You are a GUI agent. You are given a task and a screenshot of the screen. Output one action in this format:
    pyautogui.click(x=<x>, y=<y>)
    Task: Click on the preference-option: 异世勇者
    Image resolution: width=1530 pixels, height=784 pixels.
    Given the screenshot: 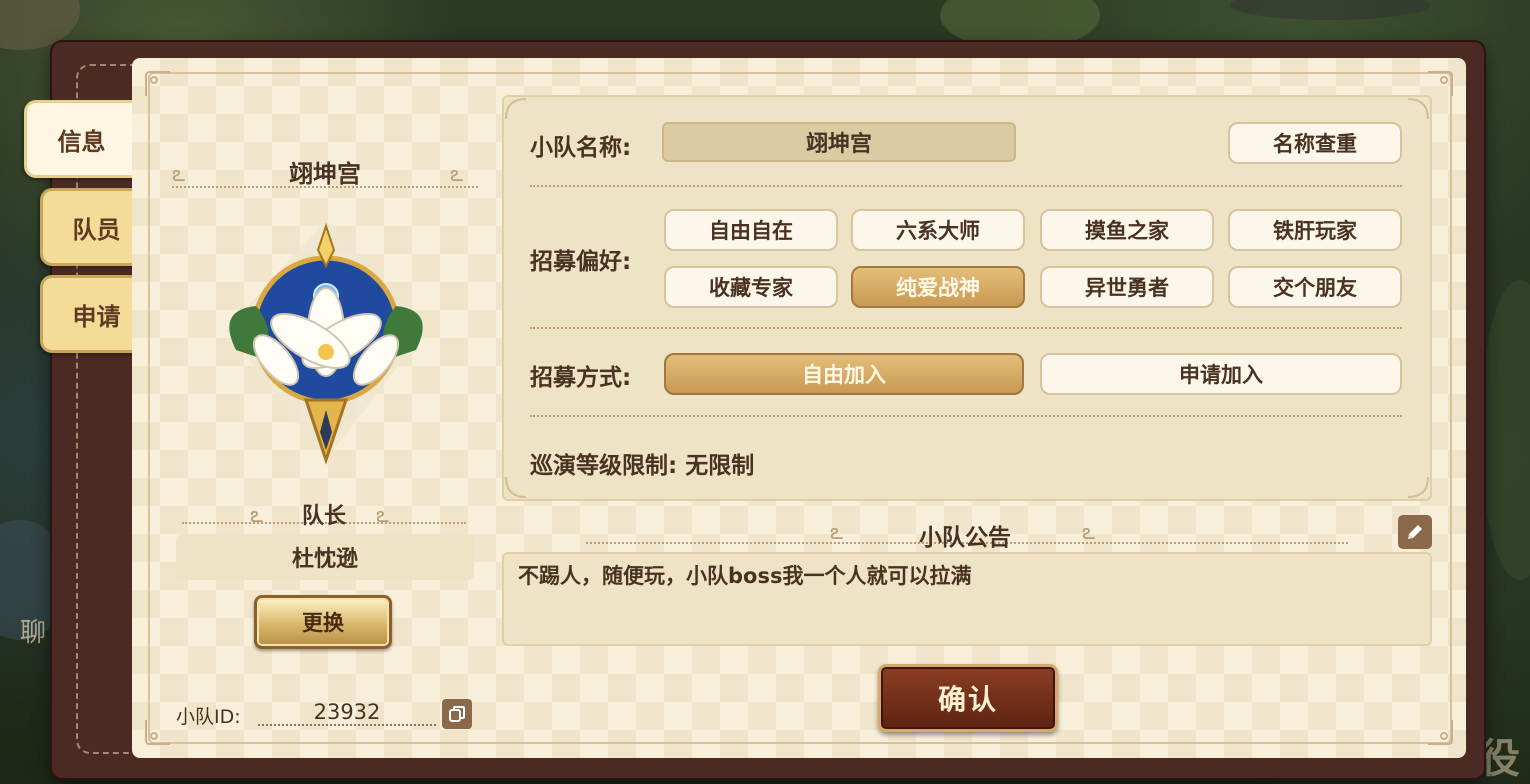 What is the action you would take?
    pyautogui.click(x=1127, y=287)
    